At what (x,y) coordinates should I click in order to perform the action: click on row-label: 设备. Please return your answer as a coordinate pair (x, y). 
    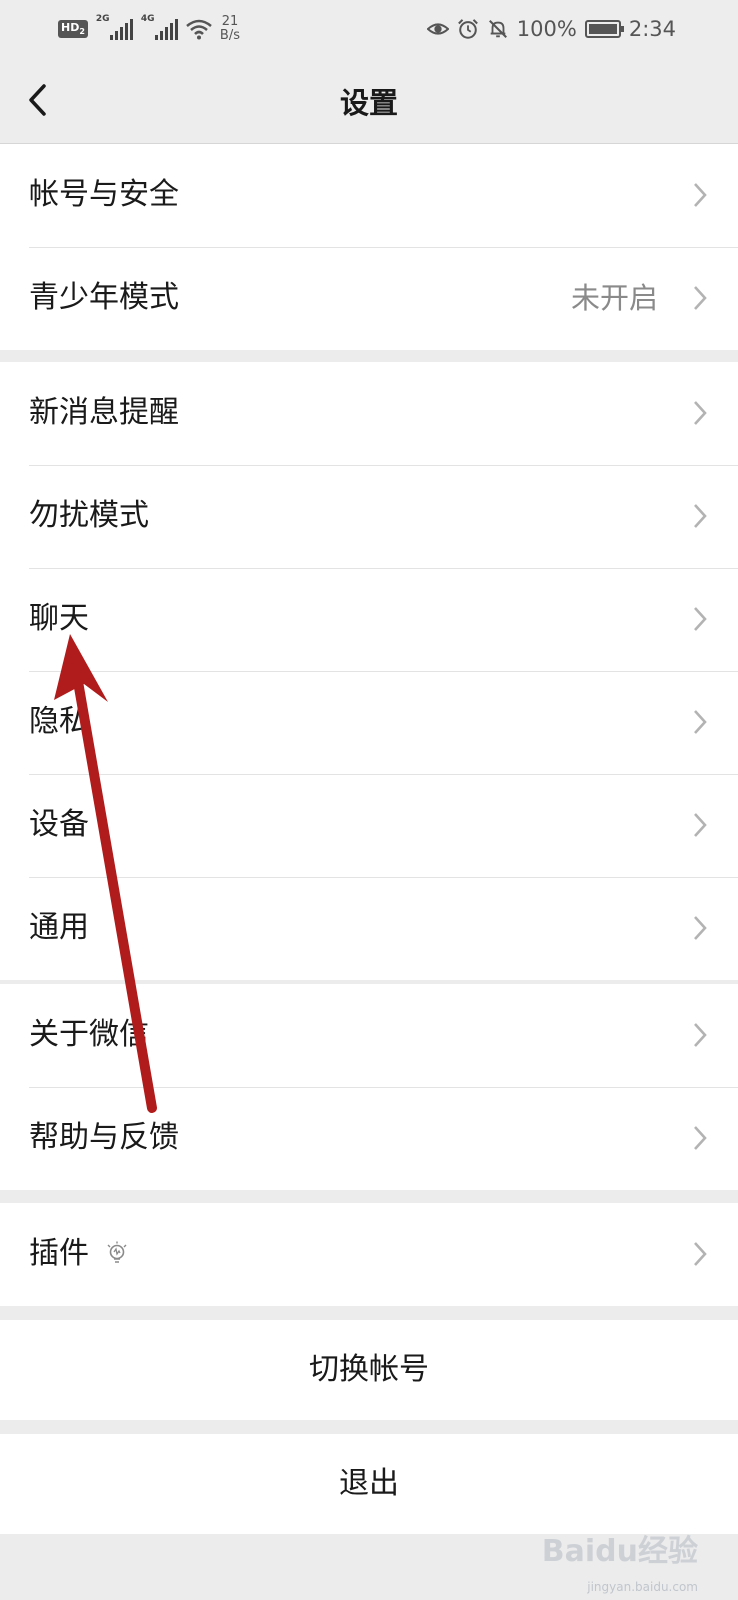
    Looking at the image, I should click on (59, 824).